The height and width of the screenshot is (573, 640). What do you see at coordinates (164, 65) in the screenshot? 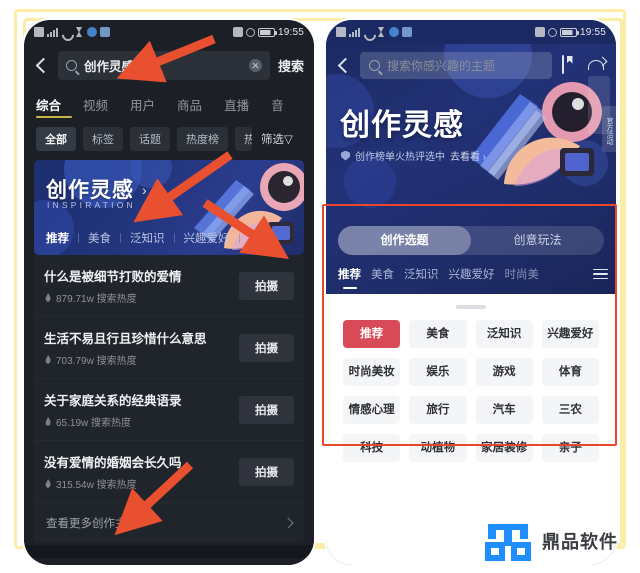
I see `search-input: 创作灵感` at bounding box center [164, 65].